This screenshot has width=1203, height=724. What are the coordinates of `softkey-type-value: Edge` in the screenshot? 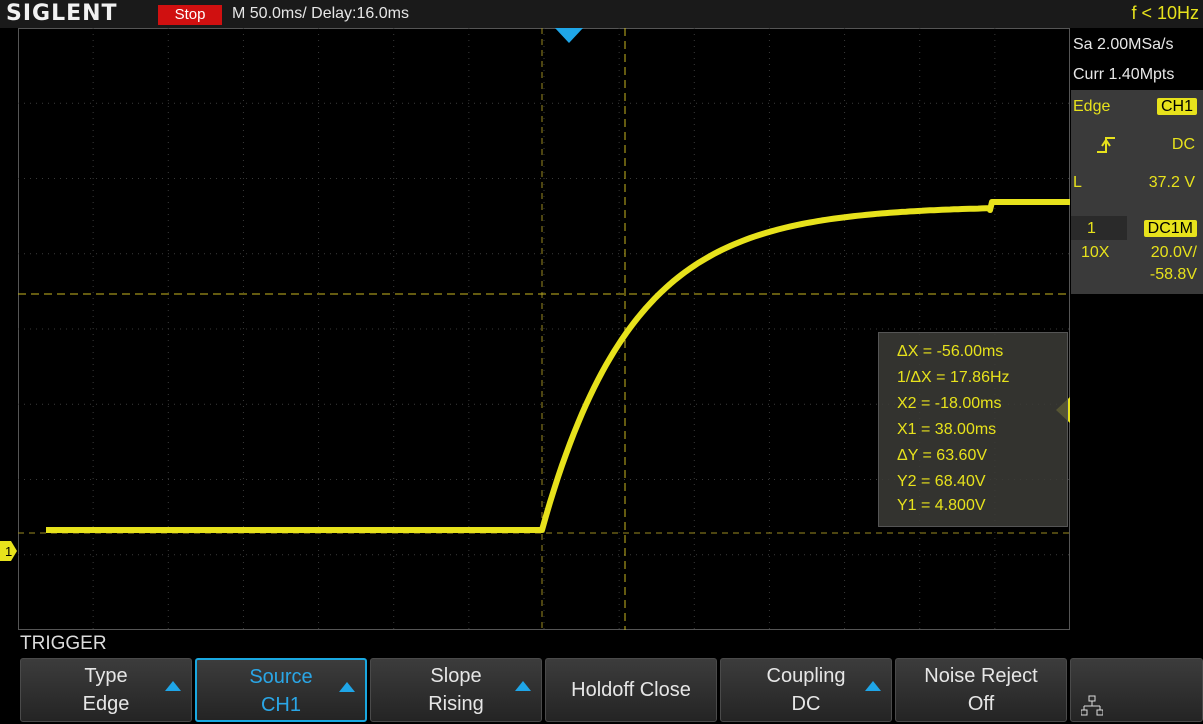 It's located at (106, 704).